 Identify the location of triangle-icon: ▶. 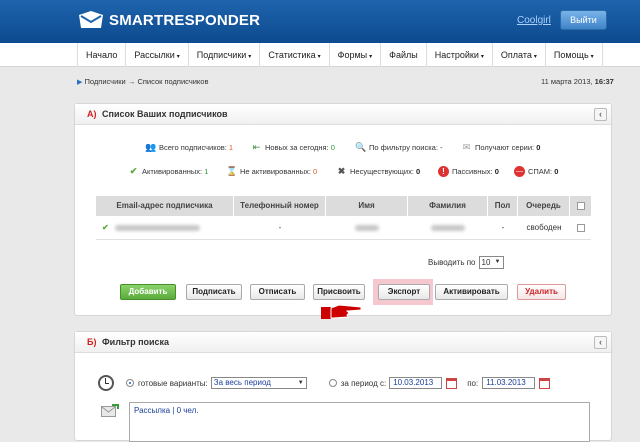
(80, 82).